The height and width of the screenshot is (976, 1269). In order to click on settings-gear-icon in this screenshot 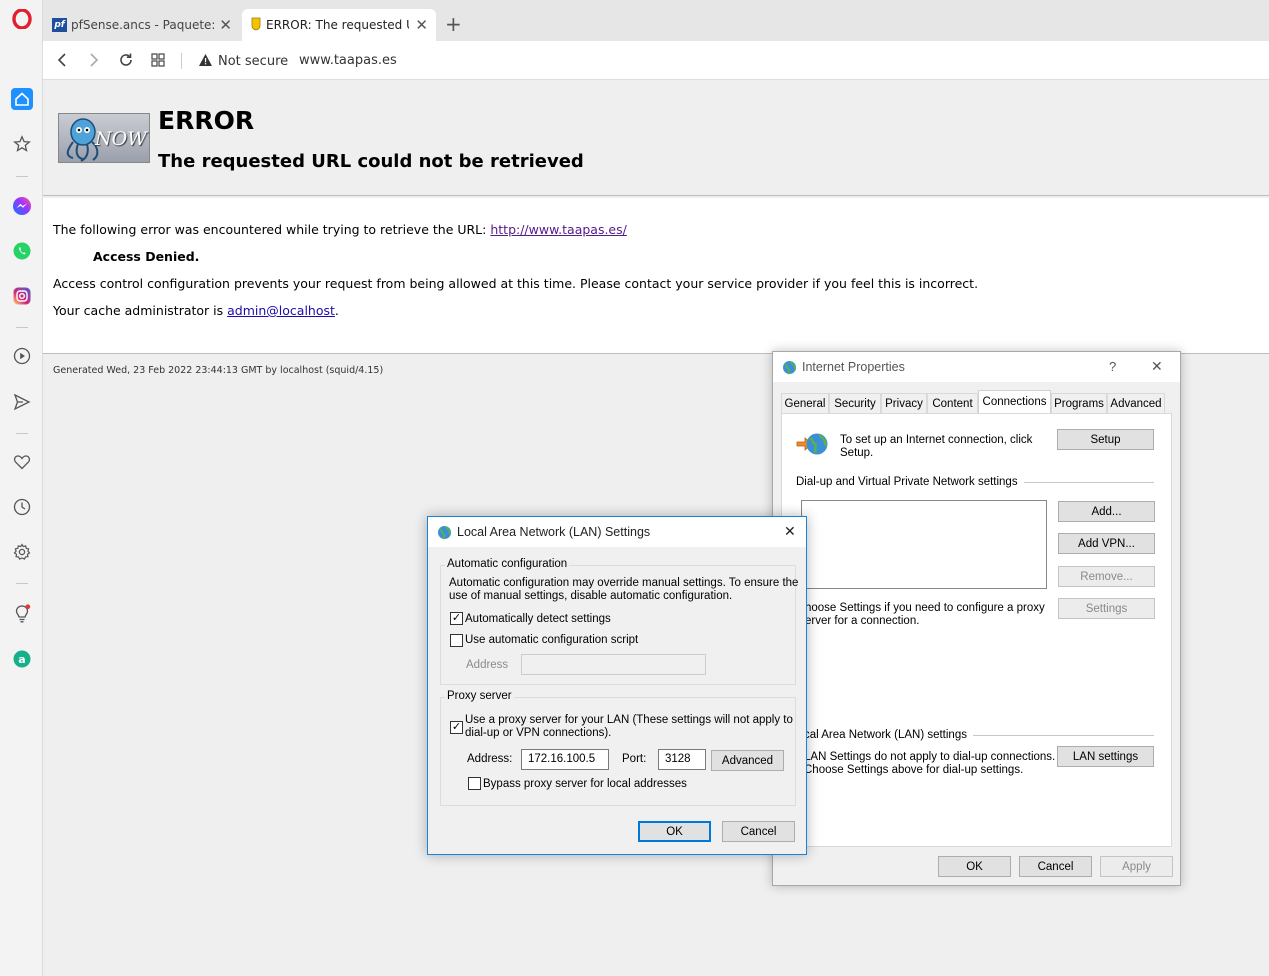, I will do `click(22, 552)`.